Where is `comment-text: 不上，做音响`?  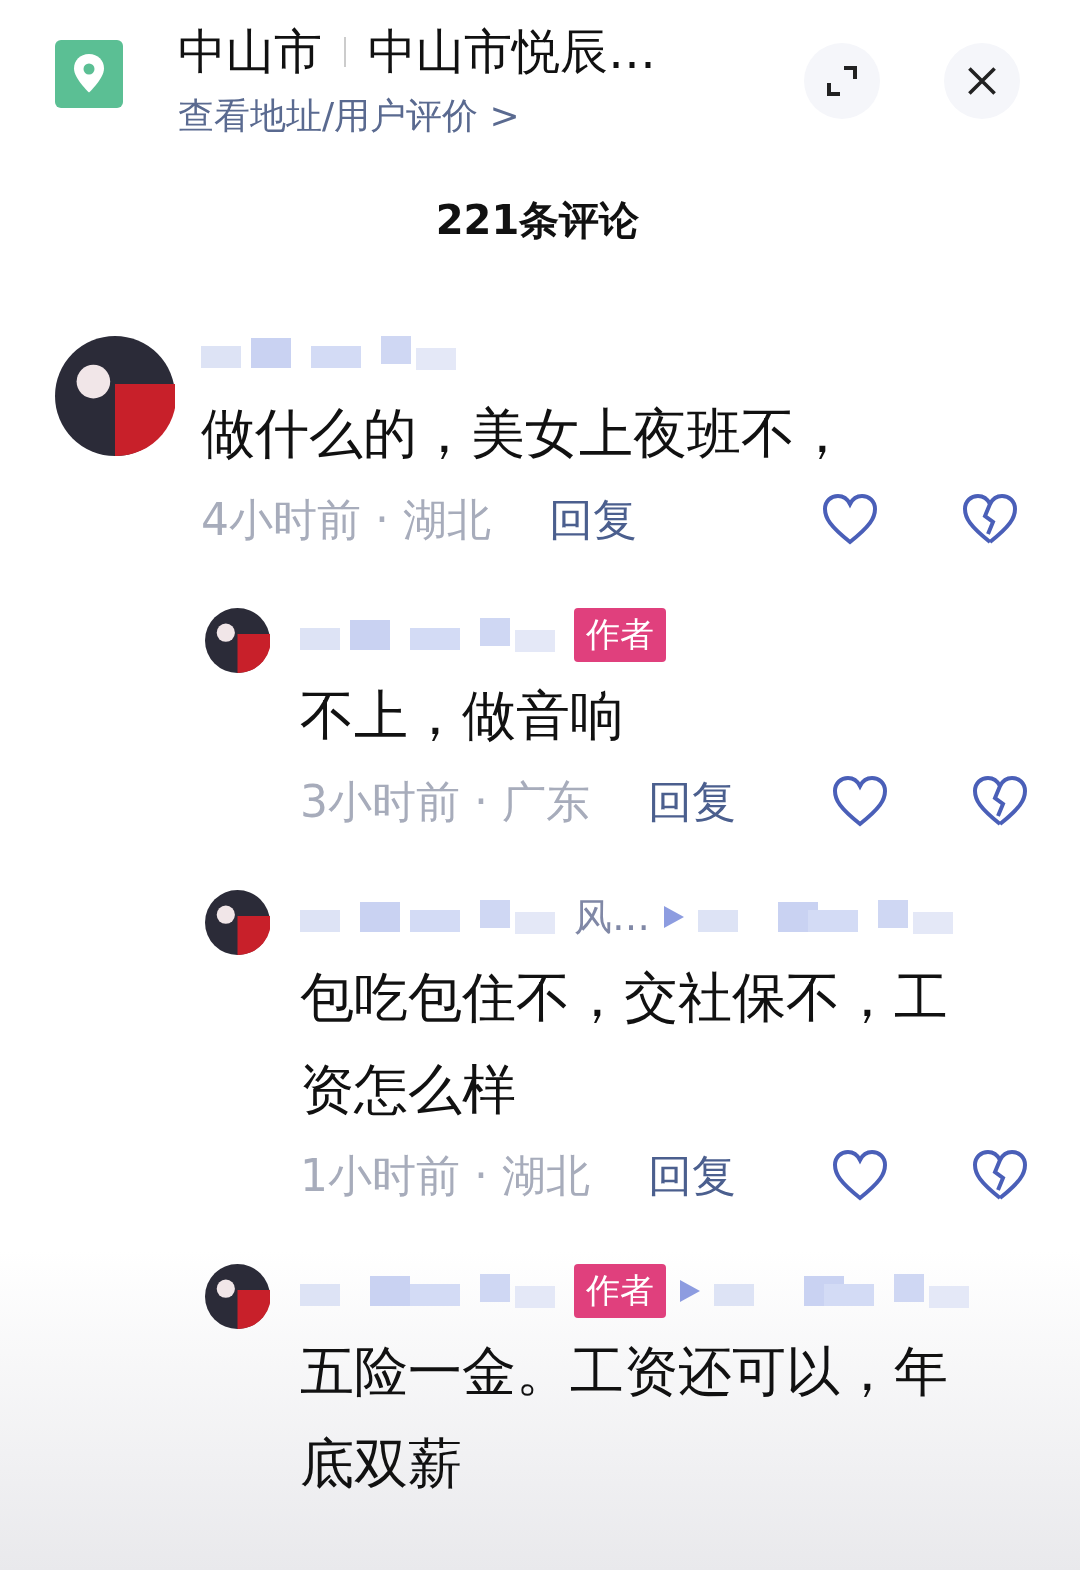 comment-text: 不上，做音响 is located at coordinates (462, 716).